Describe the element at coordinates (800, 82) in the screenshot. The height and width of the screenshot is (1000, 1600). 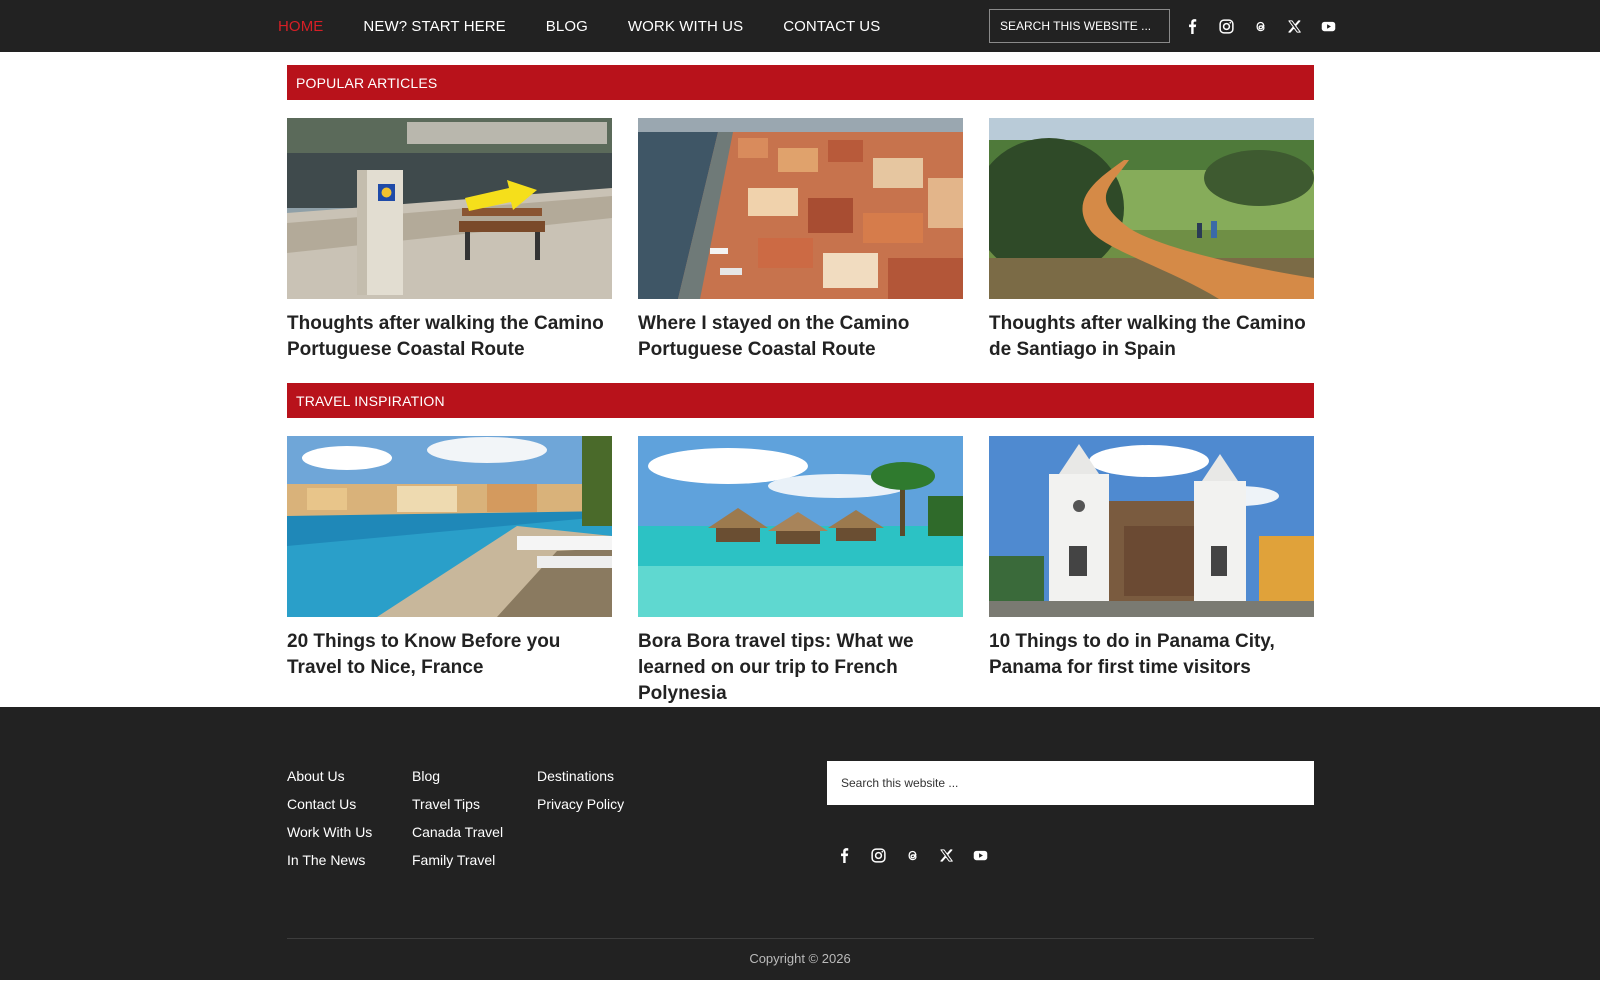
I see `popular-articles-heading: POPULAR ARTICLES` at that location.